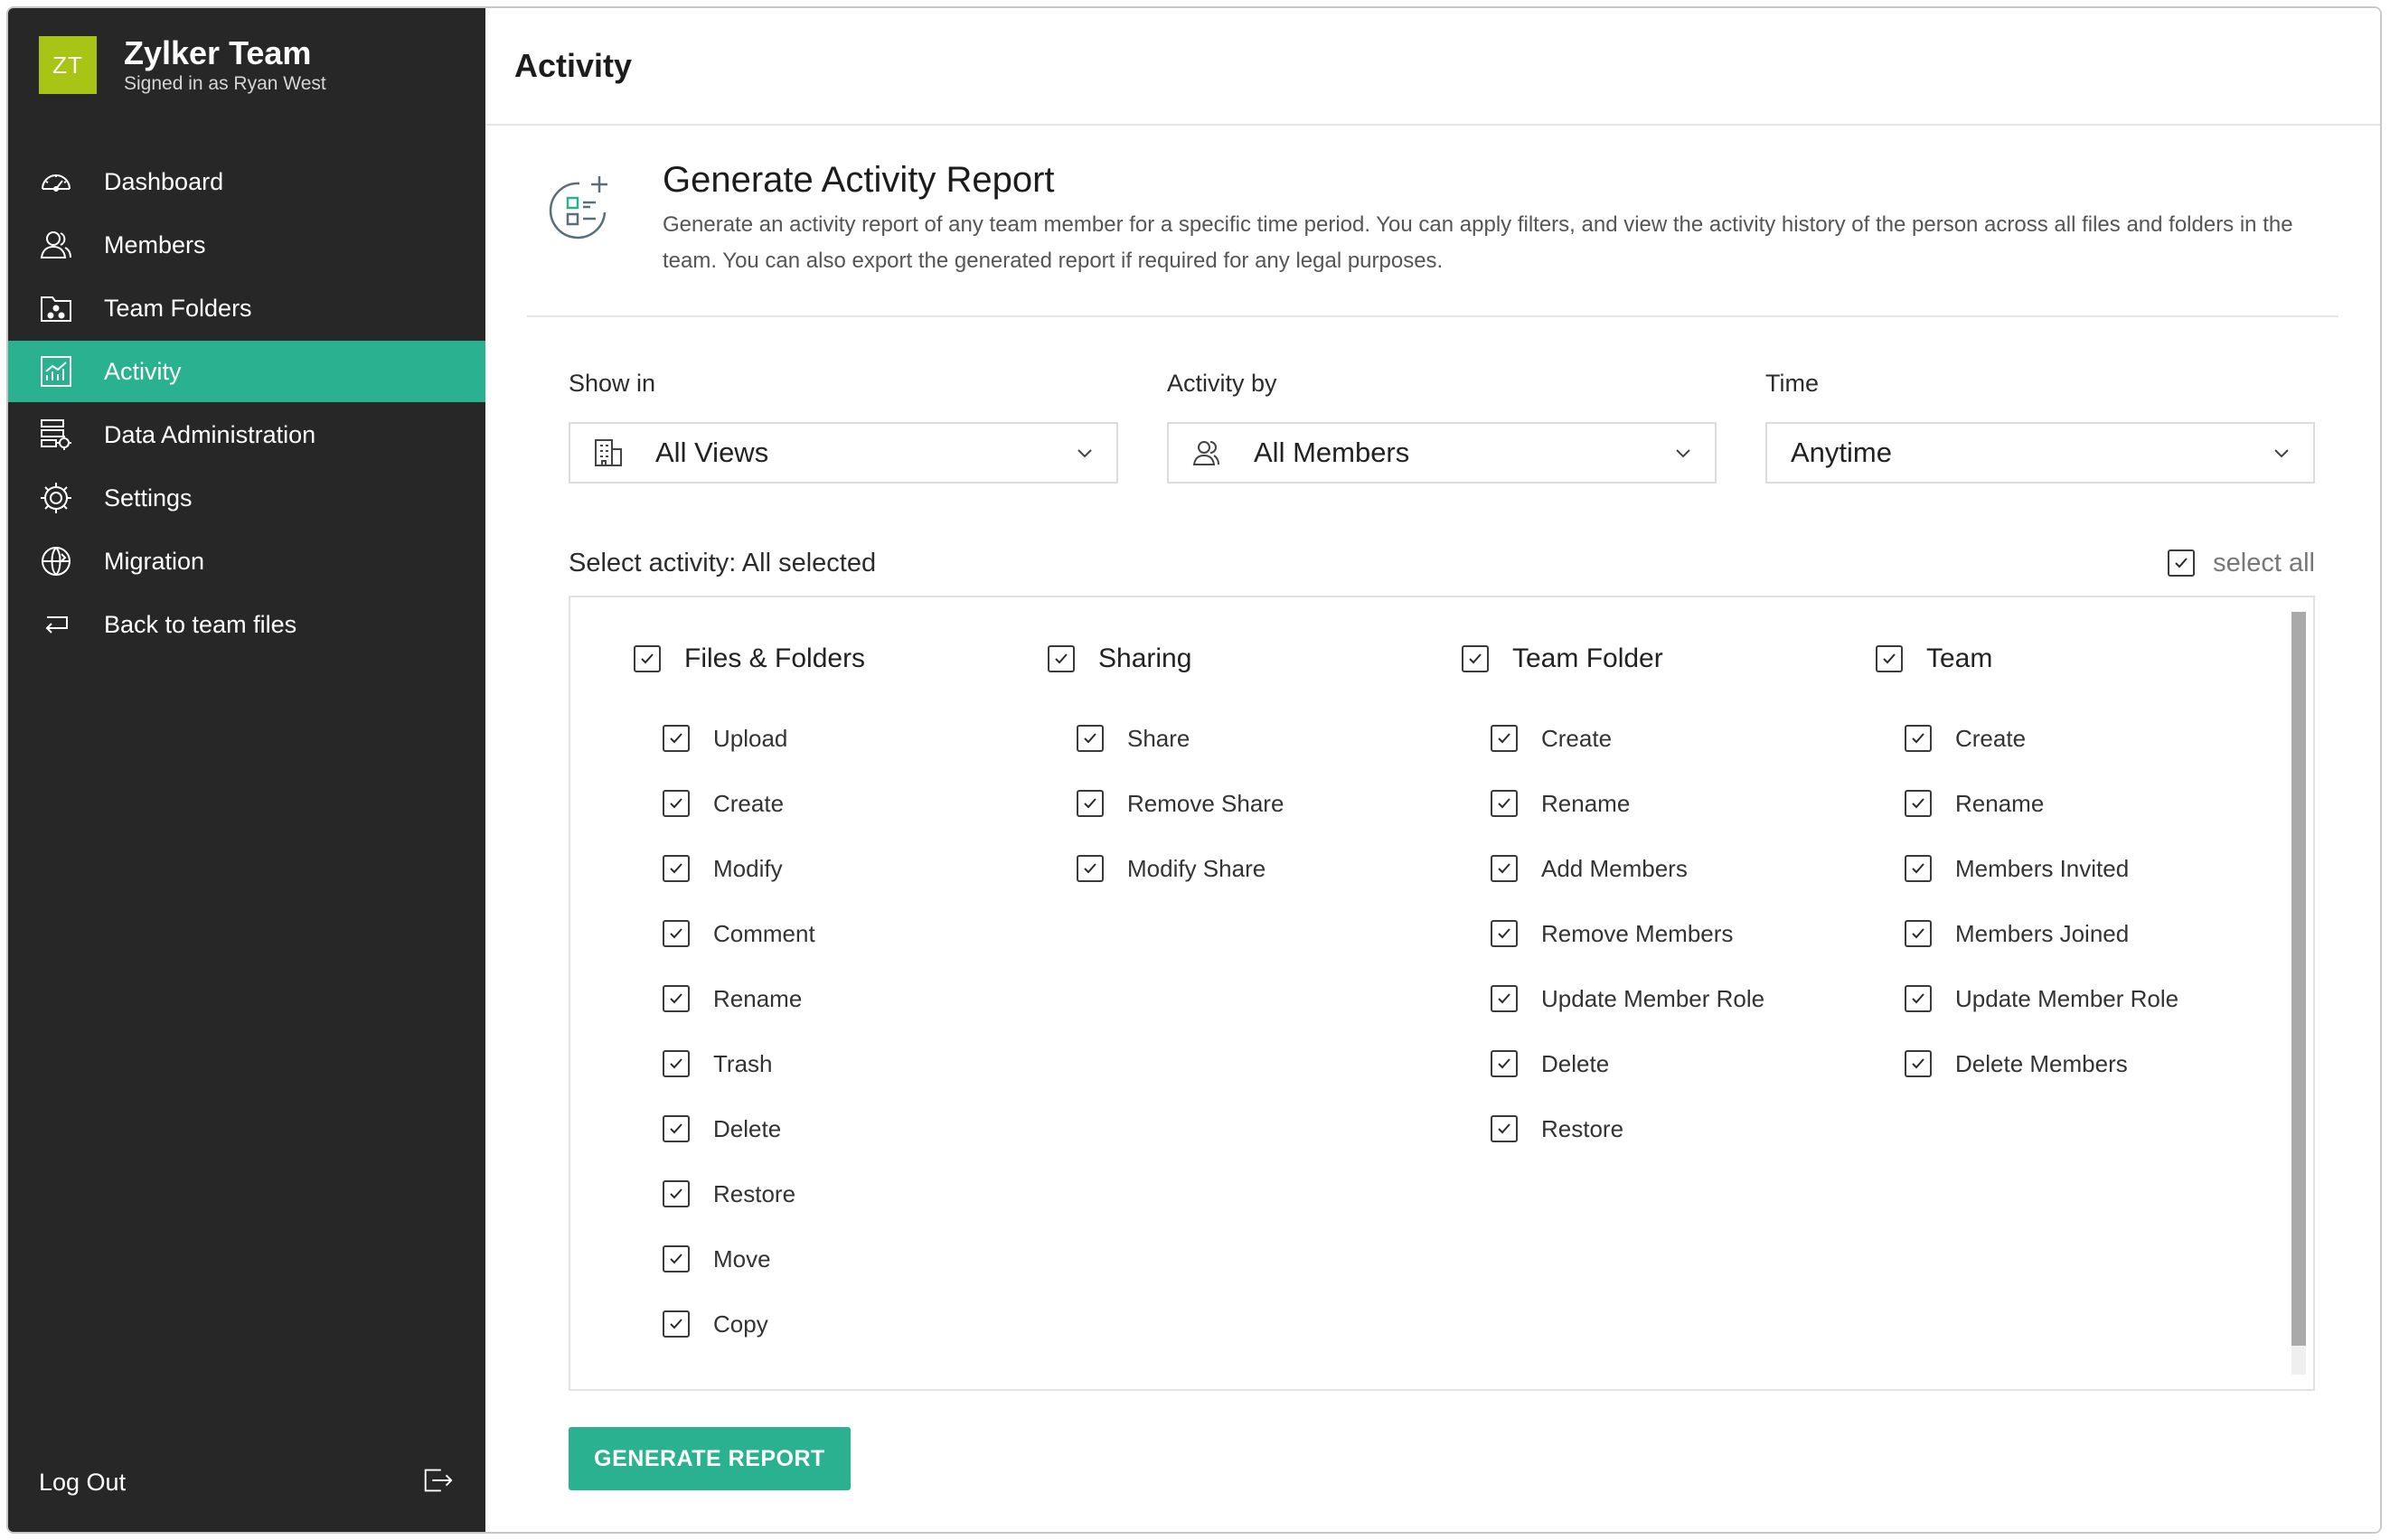 This screenshot has width=2390, height=1540. I want to click on activity-icon, so click(56, 371).